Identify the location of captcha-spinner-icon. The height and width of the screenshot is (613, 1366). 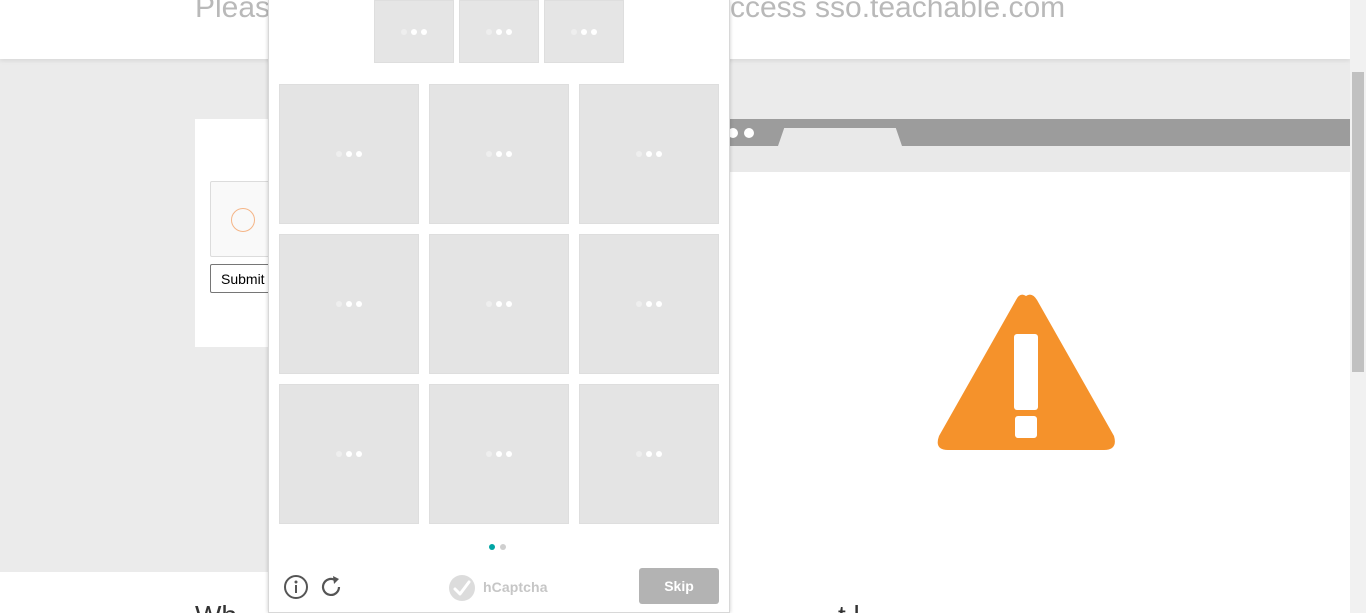
(243, 220).